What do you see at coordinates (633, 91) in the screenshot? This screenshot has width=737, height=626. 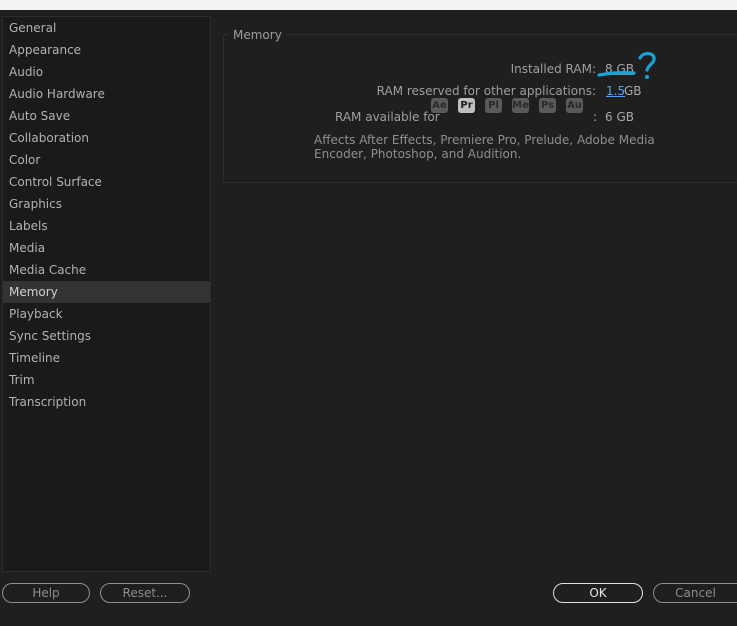 I see `reserved-ram-unit: GB` at bounding box center [633, 91].